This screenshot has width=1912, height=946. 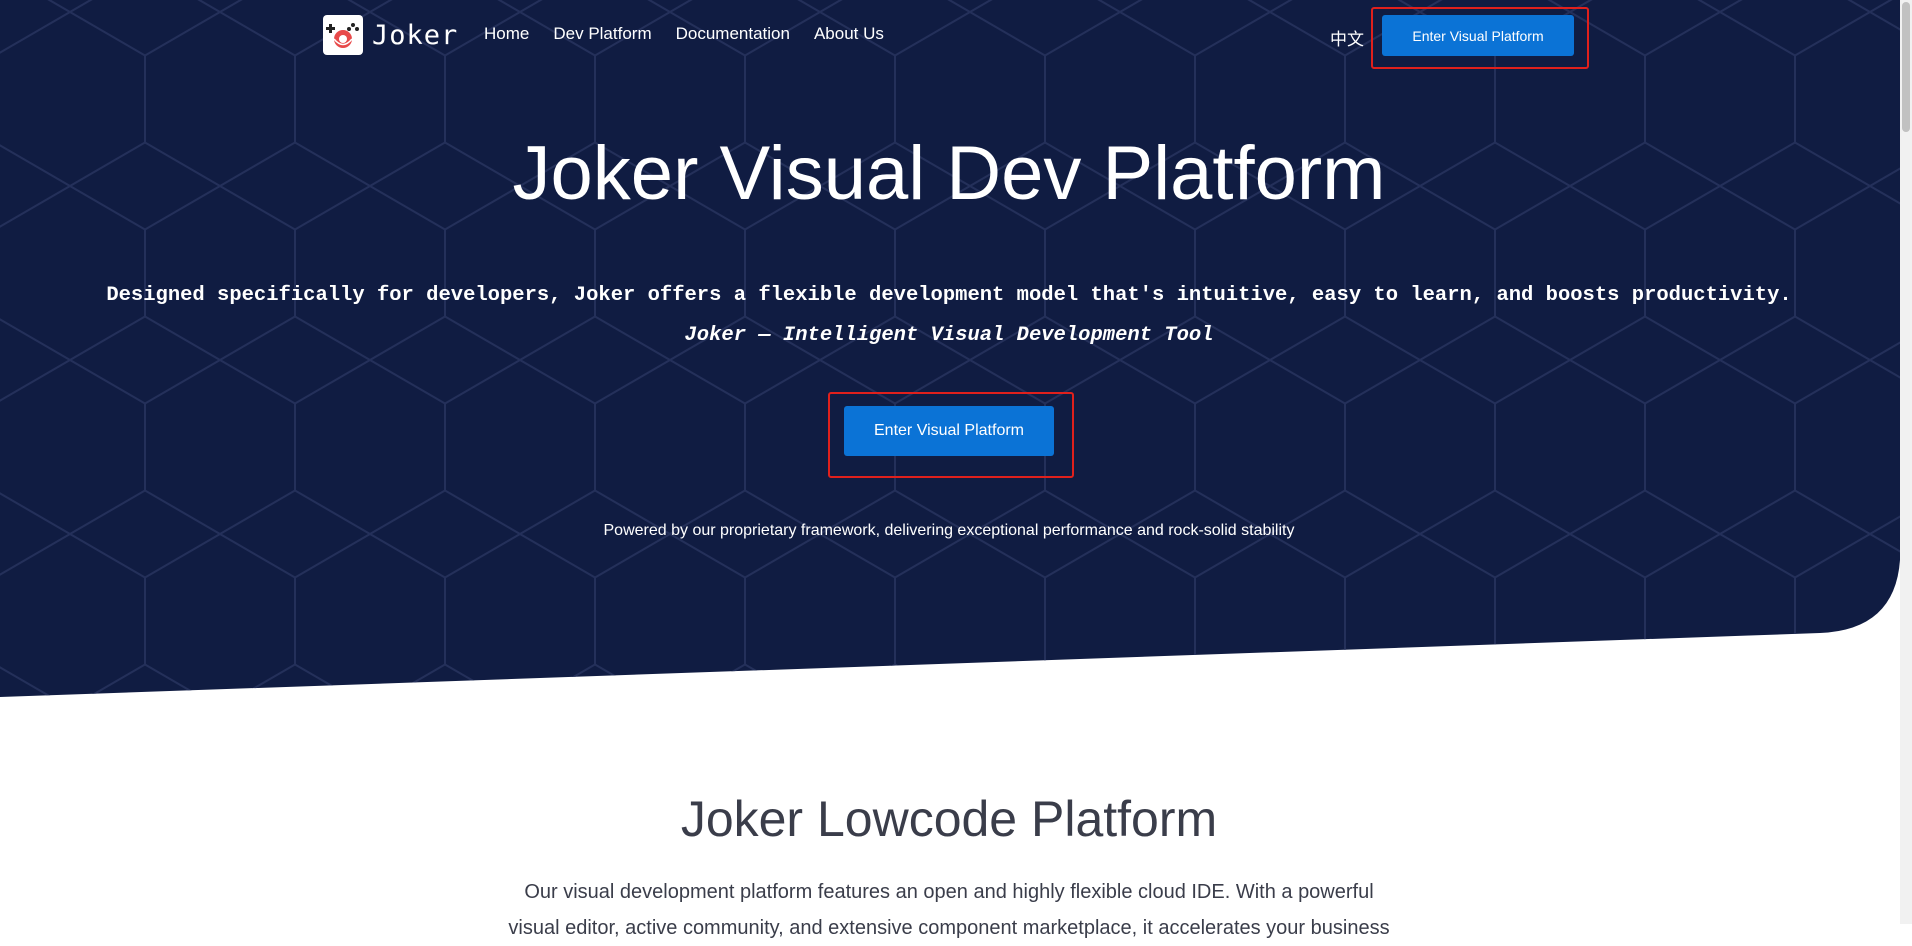 What do you see at coordinates (949, 173) in the screenshot?
I see `hero-title: Joker Visual Dev Platform` at bounding box center [949, 173].